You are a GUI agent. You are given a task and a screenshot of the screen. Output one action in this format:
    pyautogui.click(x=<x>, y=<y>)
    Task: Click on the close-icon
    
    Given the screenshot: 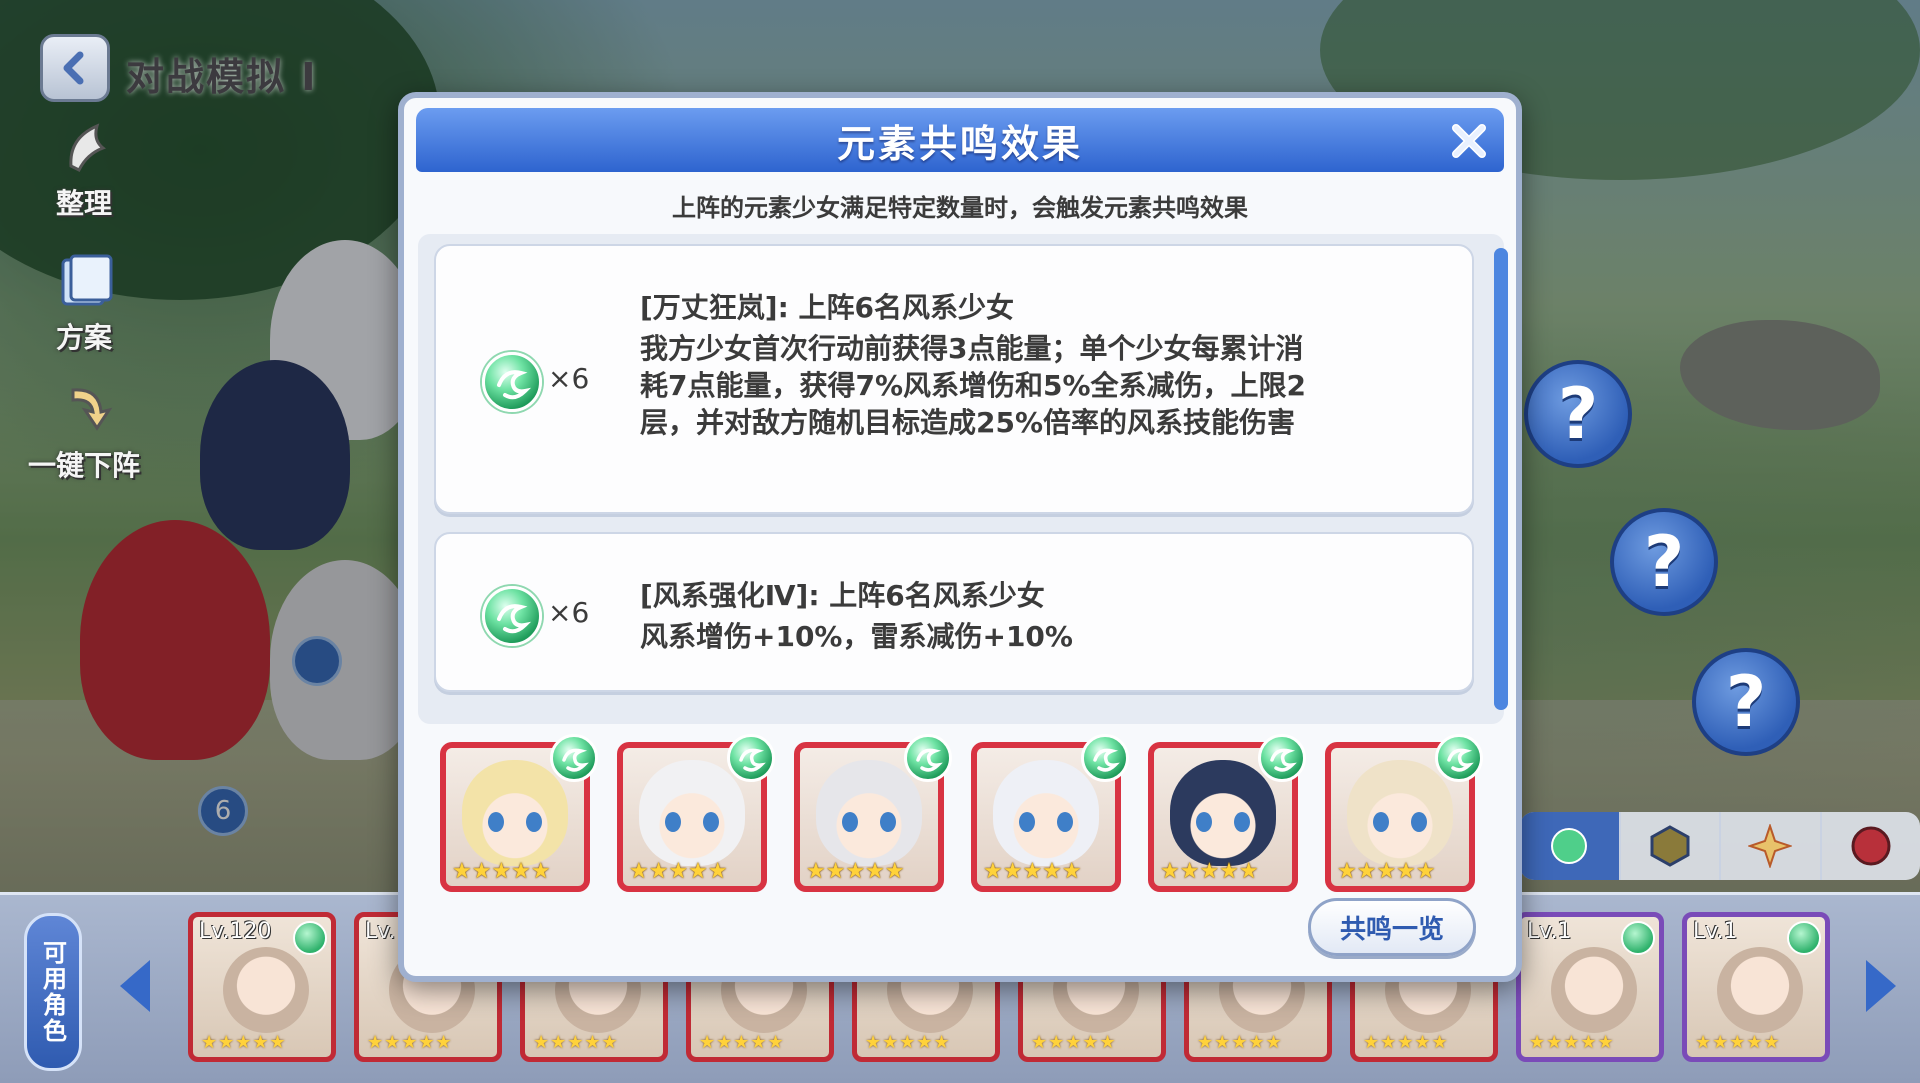 What is the action you would take?
    pyautogui.click(x=1469, y=141)
    